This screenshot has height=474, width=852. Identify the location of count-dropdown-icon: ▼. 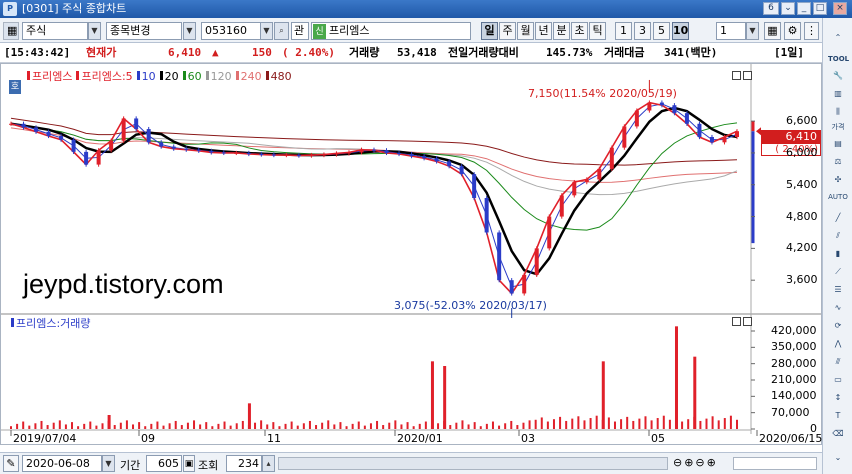
(752, 31).